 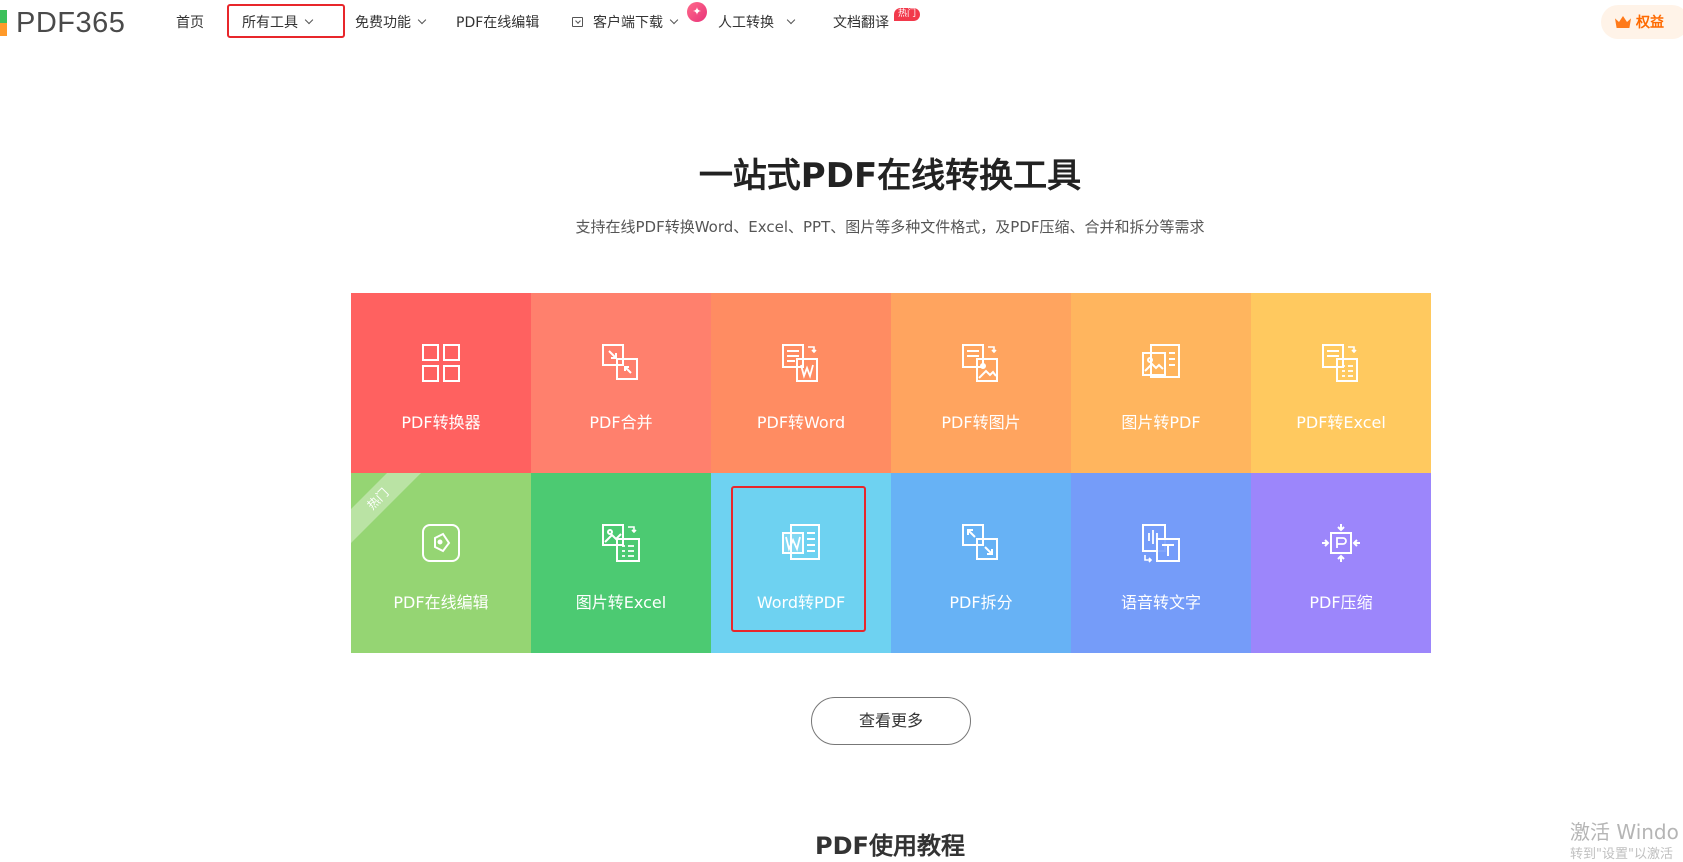 What do you see at coordinates (1621, 854) in the screenshot?
I see `windows-activation-hint: 转到"设置"以激活` at bounding box center [1621, 854].